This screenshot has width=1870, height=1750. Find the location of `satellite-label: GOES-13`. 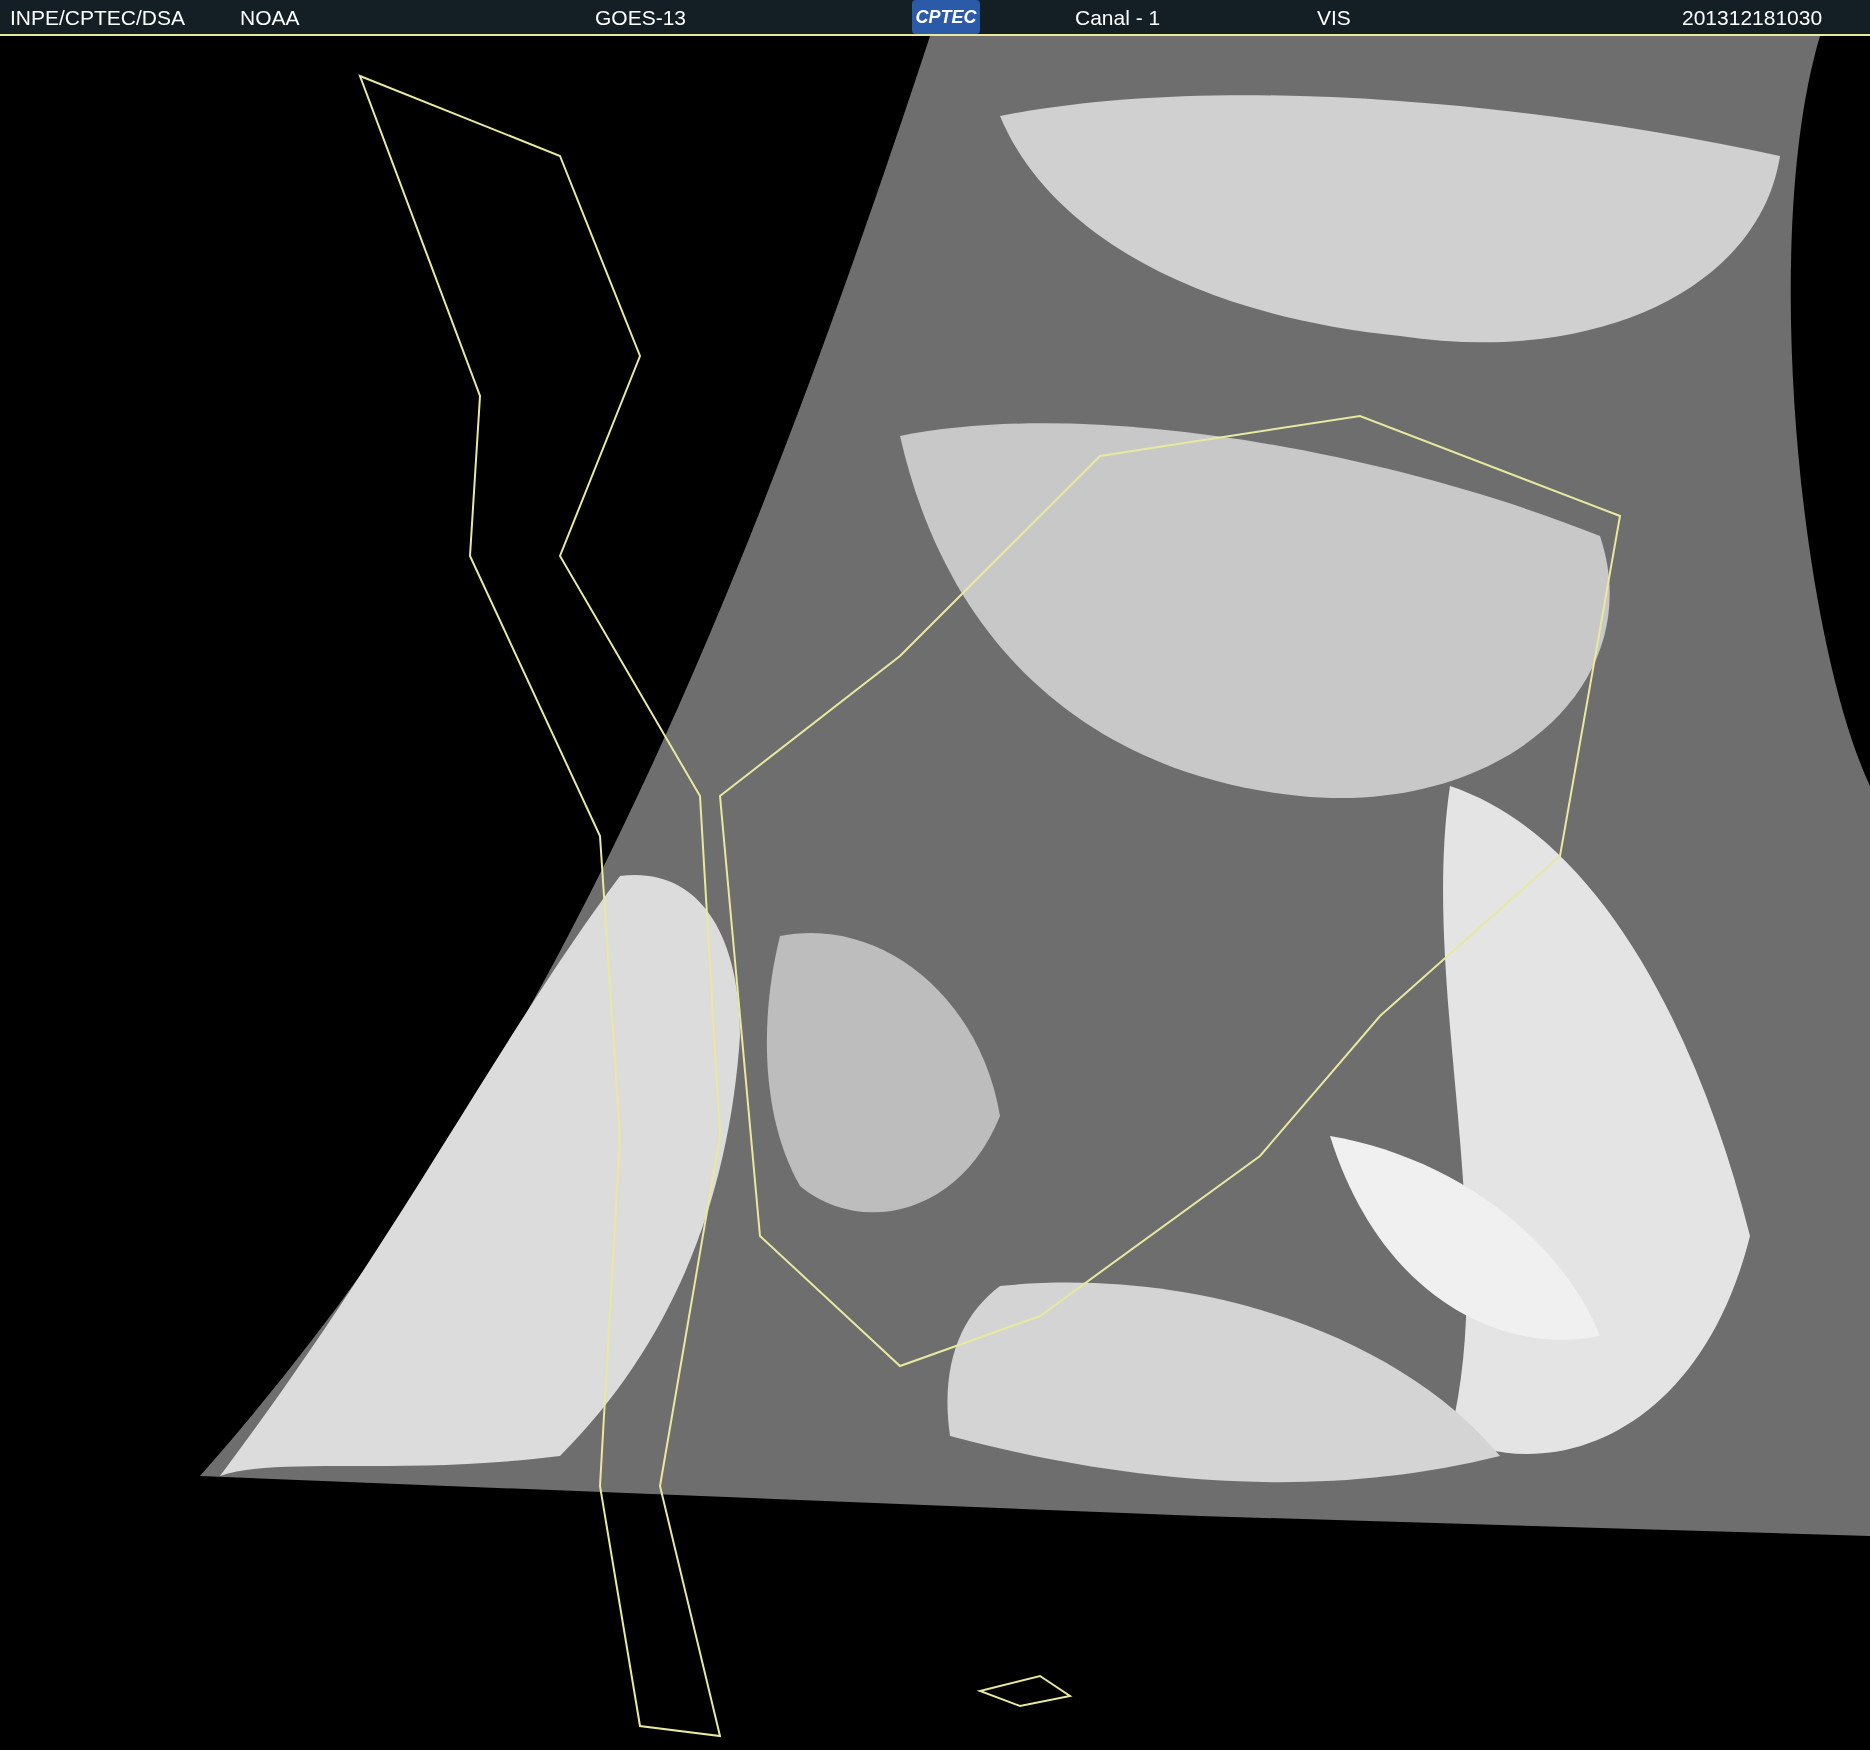

satellite-label: GOES-13 is located at coordinates (641, 17).